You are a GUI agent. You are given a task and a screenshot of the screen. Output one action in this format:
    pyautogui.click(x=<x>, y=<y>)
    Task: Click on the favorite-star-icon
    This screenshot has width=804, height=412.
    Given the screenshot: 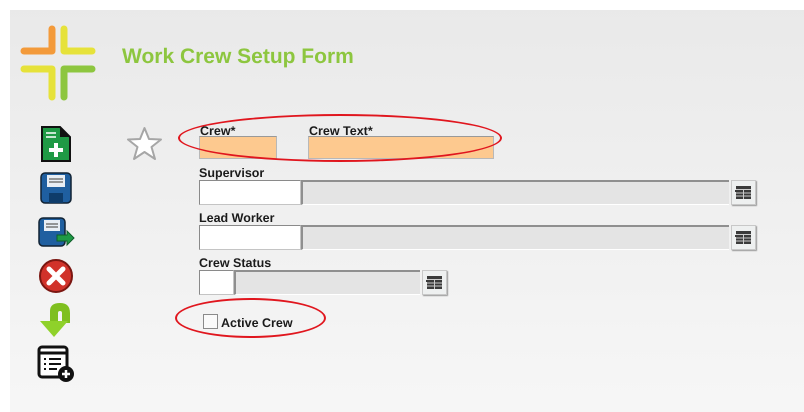 What is the action you would take?
    pyautogui.click(x=144, y=143)
    